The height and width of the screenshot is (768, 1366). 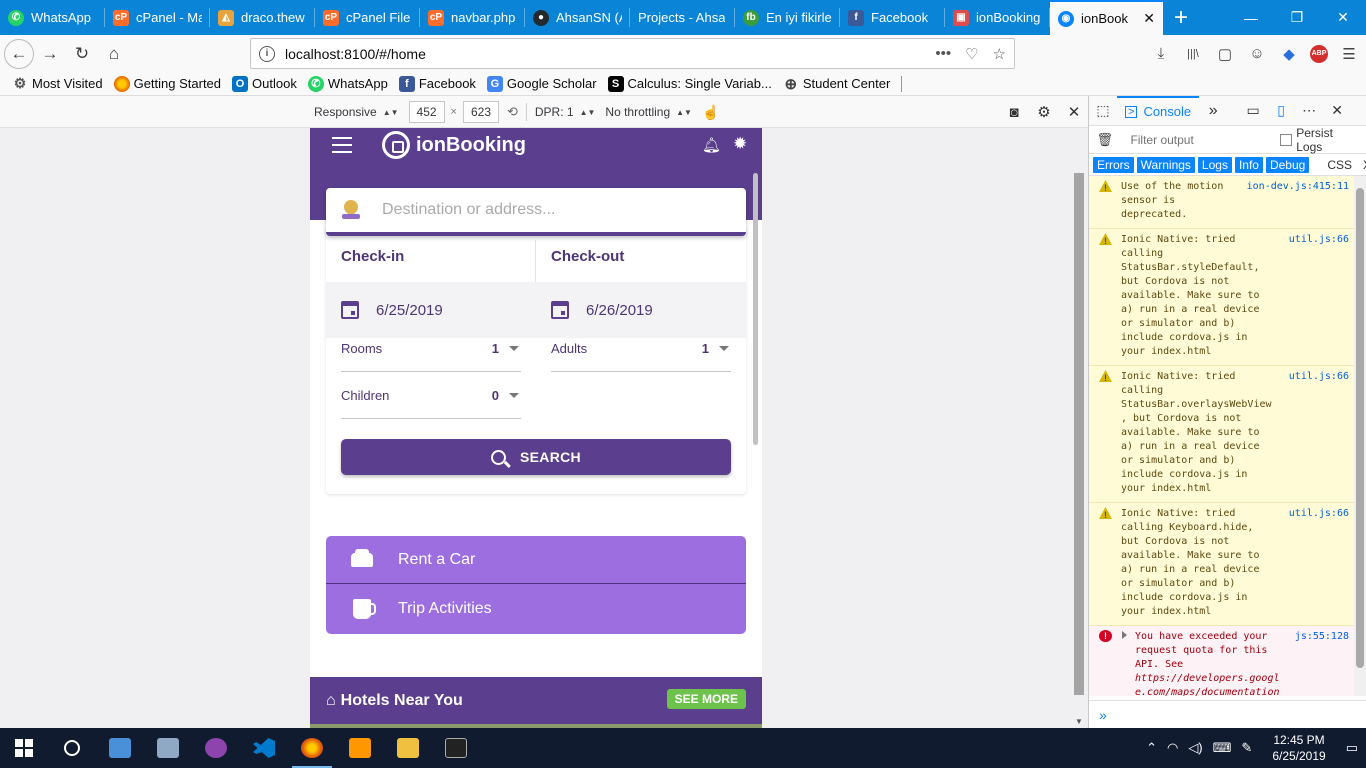 I want to click on menu-icon: ☰, so click(x=1349, y=54).